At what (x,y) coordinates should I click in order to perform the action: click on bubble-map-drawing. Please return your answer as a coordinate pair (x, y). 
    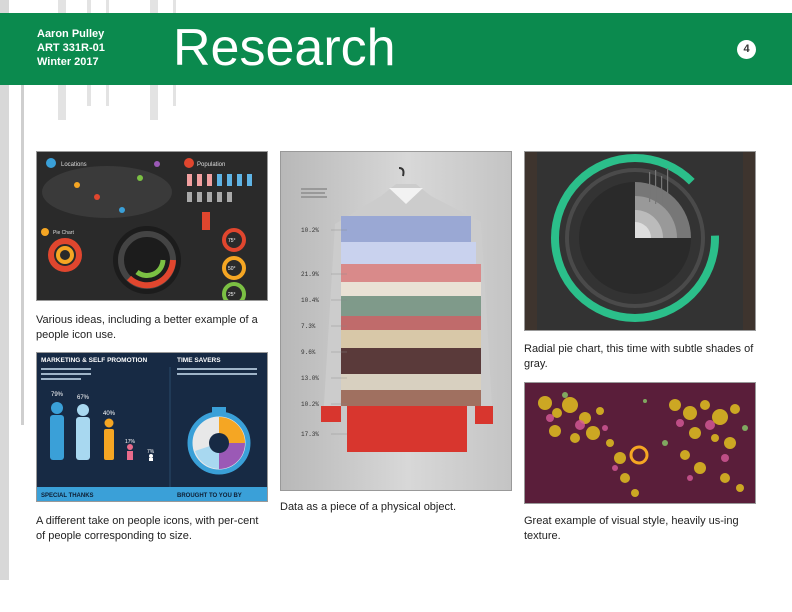
    Looking at the image, I should click on (643, 444).